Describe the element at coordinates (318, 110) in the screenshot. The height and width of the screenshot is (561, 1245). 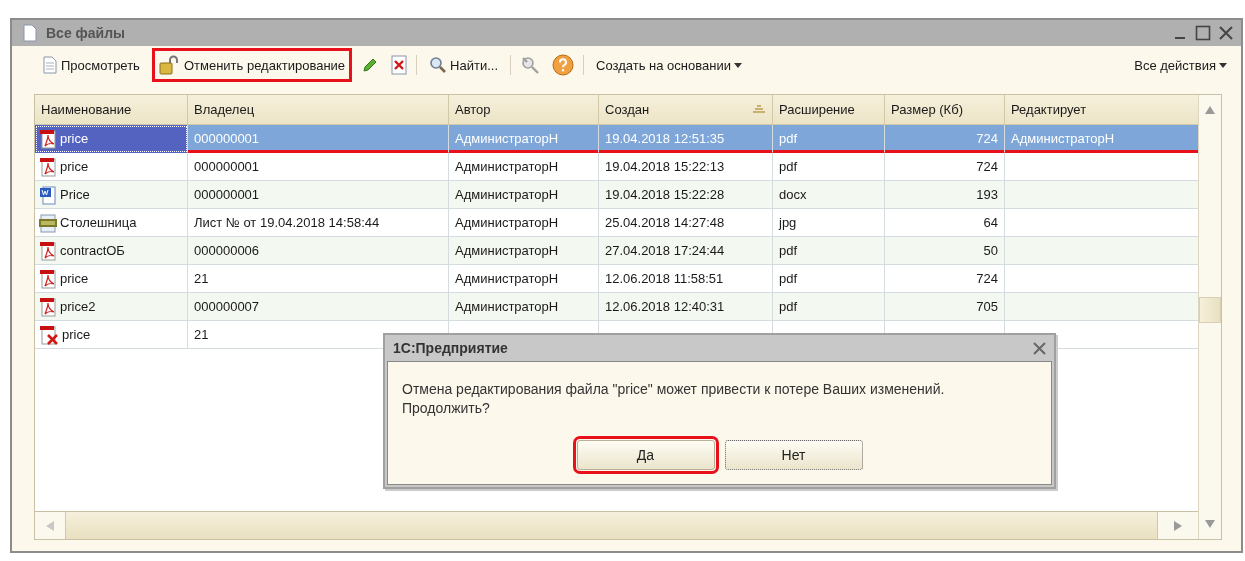
I see `column-header: Владелец` at that location.